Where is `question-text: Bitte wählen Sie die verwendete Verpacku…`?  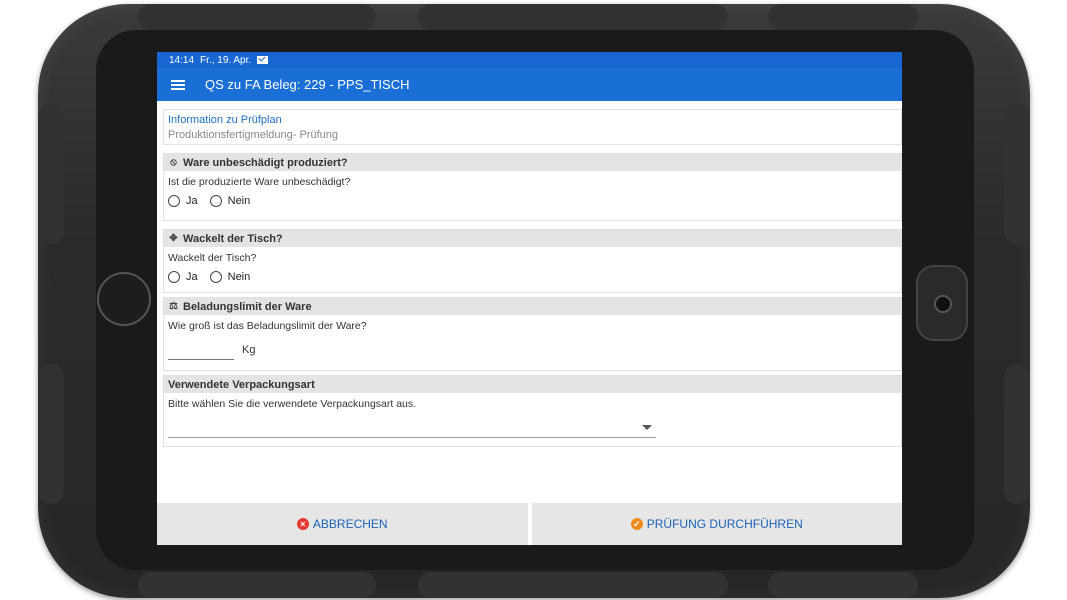 question-text: Bitte wählen Sie die verwendete Verpacku… is located at coordinates (292, 404).